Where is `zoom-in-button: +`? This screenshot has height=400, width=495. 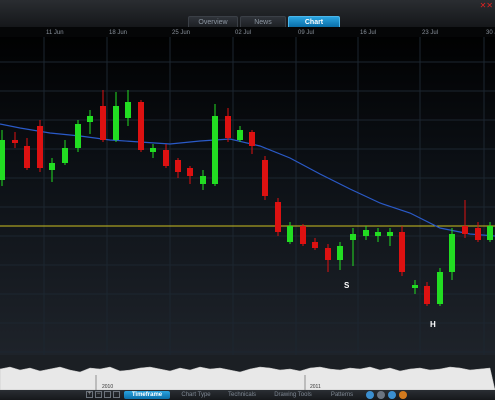
zoom-in-button: + is located at coordinates (89, 394).